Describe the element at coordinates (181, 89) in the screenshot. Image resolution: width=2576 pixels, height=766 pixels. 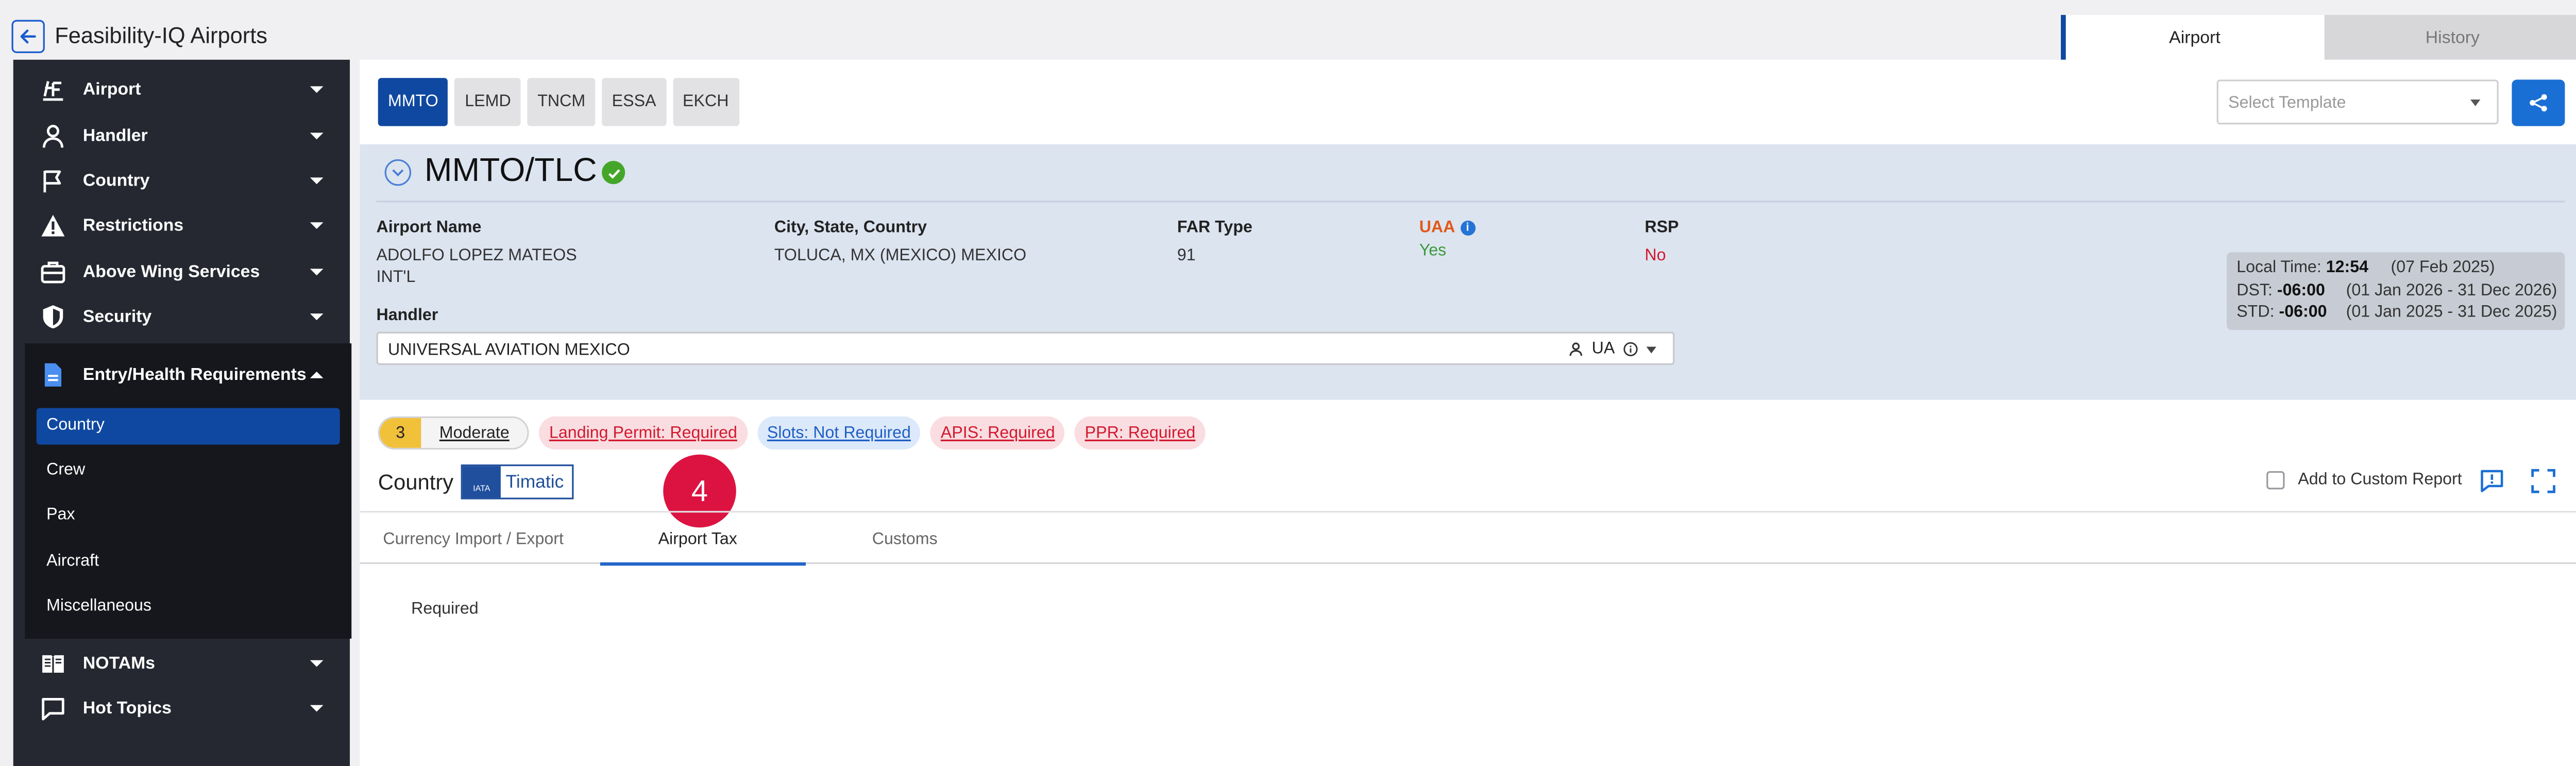
I see `sidebar-item-airport: Airport` at that location.